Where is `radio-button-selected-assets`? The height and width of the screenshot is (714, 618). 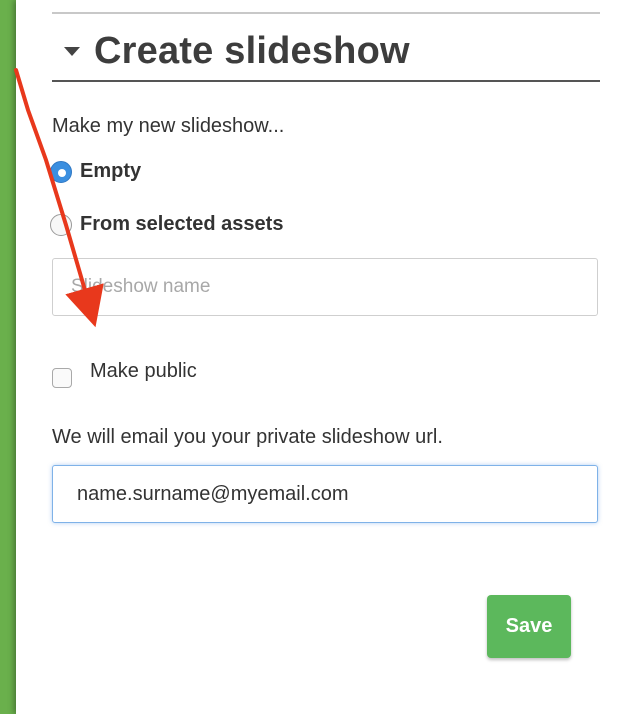
radio-button-selected-assets is located at coordinates (61, 224).